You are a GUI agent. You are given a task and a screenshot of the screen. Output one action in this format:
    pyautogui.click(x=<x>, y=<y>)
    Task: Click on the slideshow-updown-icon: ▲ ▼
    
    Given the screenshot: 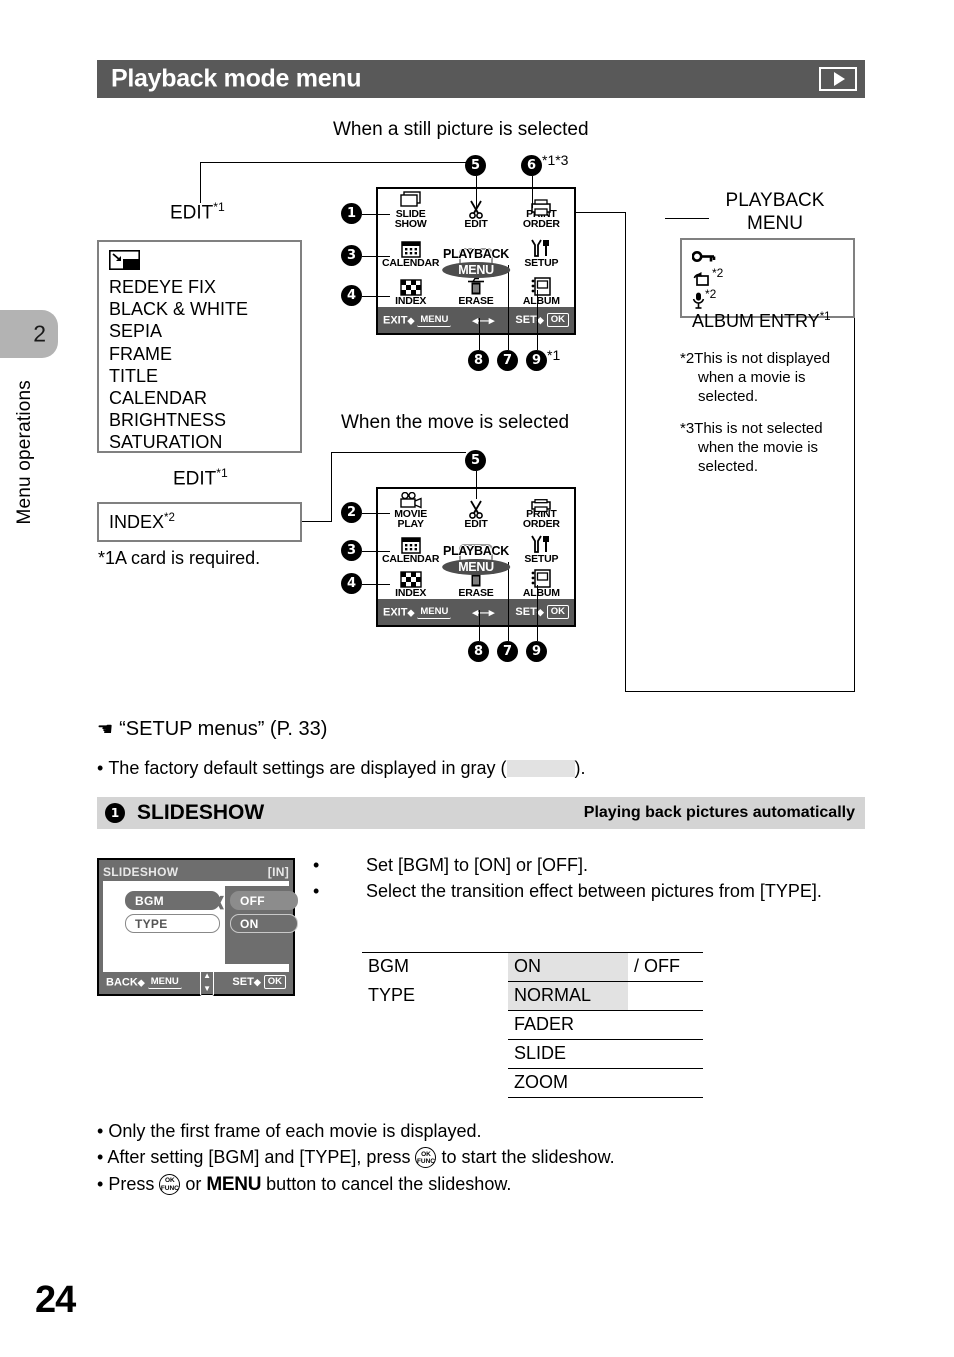 What is the action you would take?
    pyautogui.click(x=207, y=982)
    